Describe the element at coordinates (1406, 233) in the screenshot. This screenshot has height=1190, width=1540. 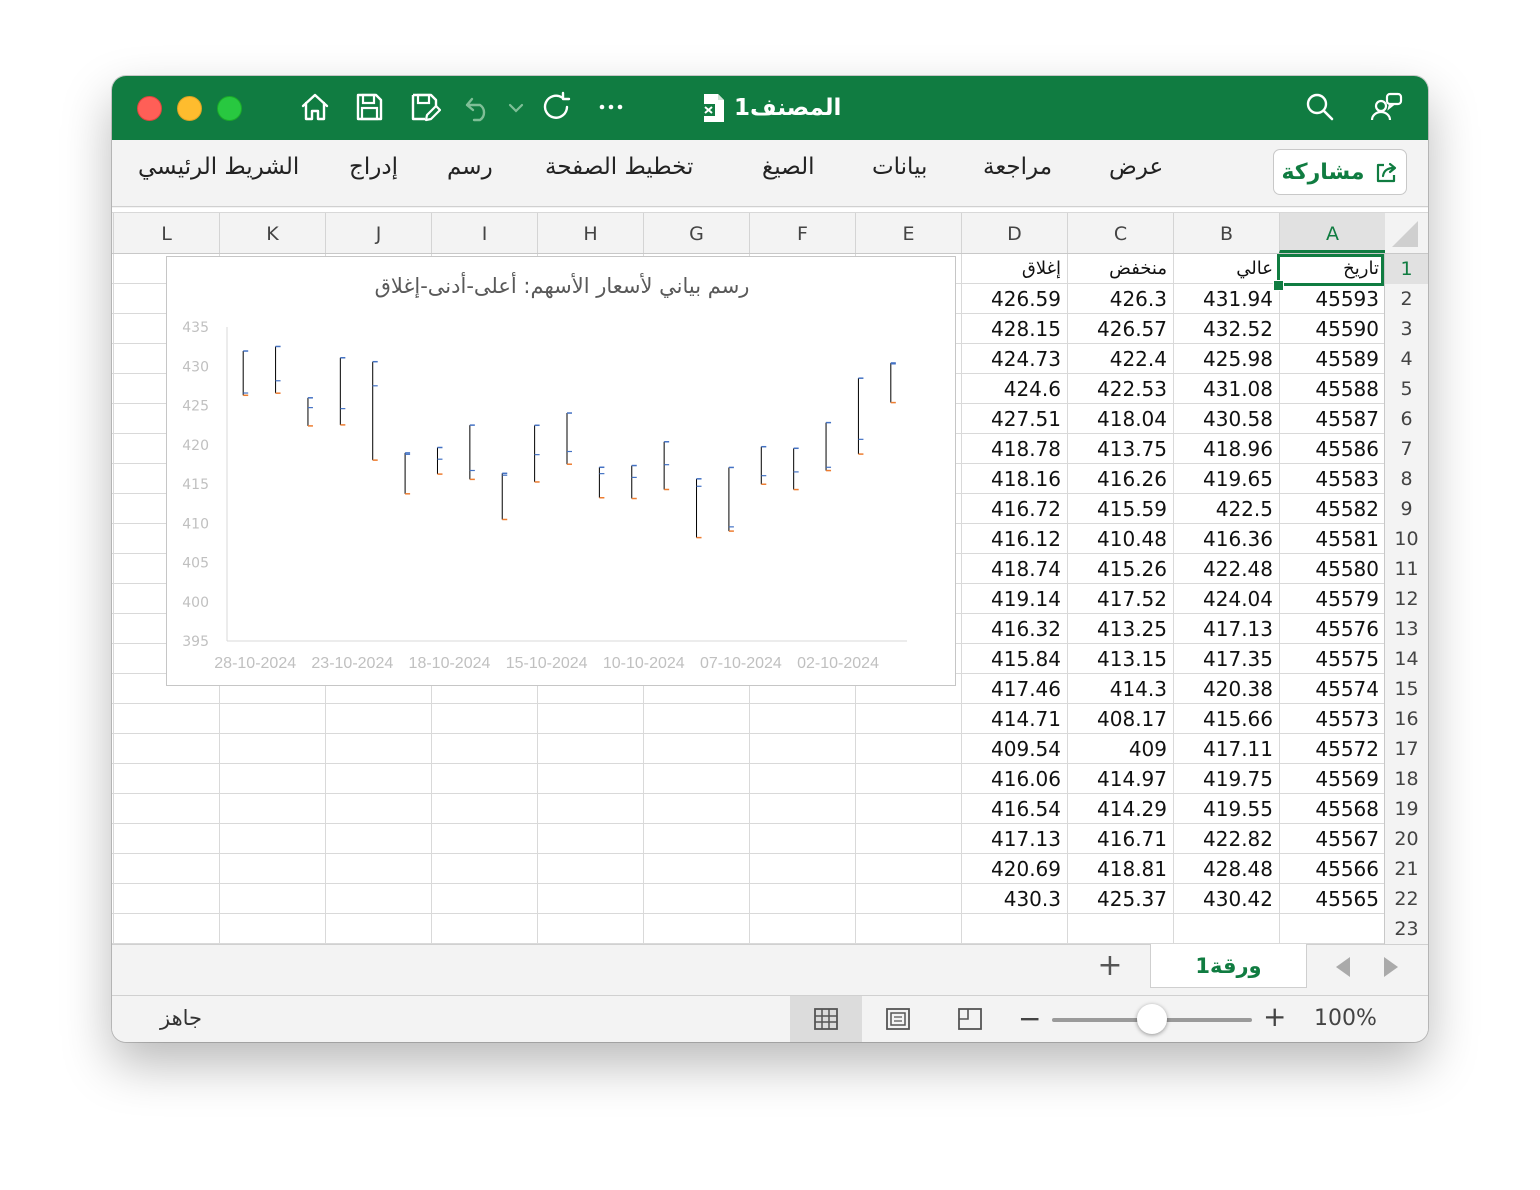
I see `select-all-corner` at that location.